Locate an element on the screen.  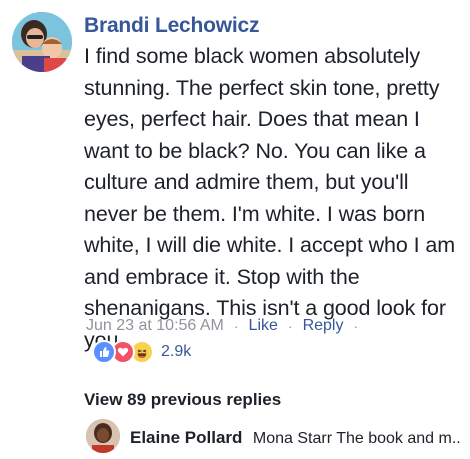
view-previous-replies-link: View 89 previous replies is located at coordinates (182, 400).